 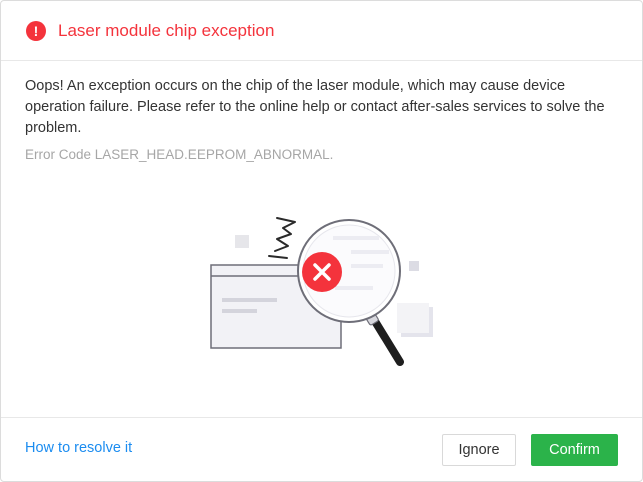 I want to click on decor-square-bottom, so click(x=413, y=318).